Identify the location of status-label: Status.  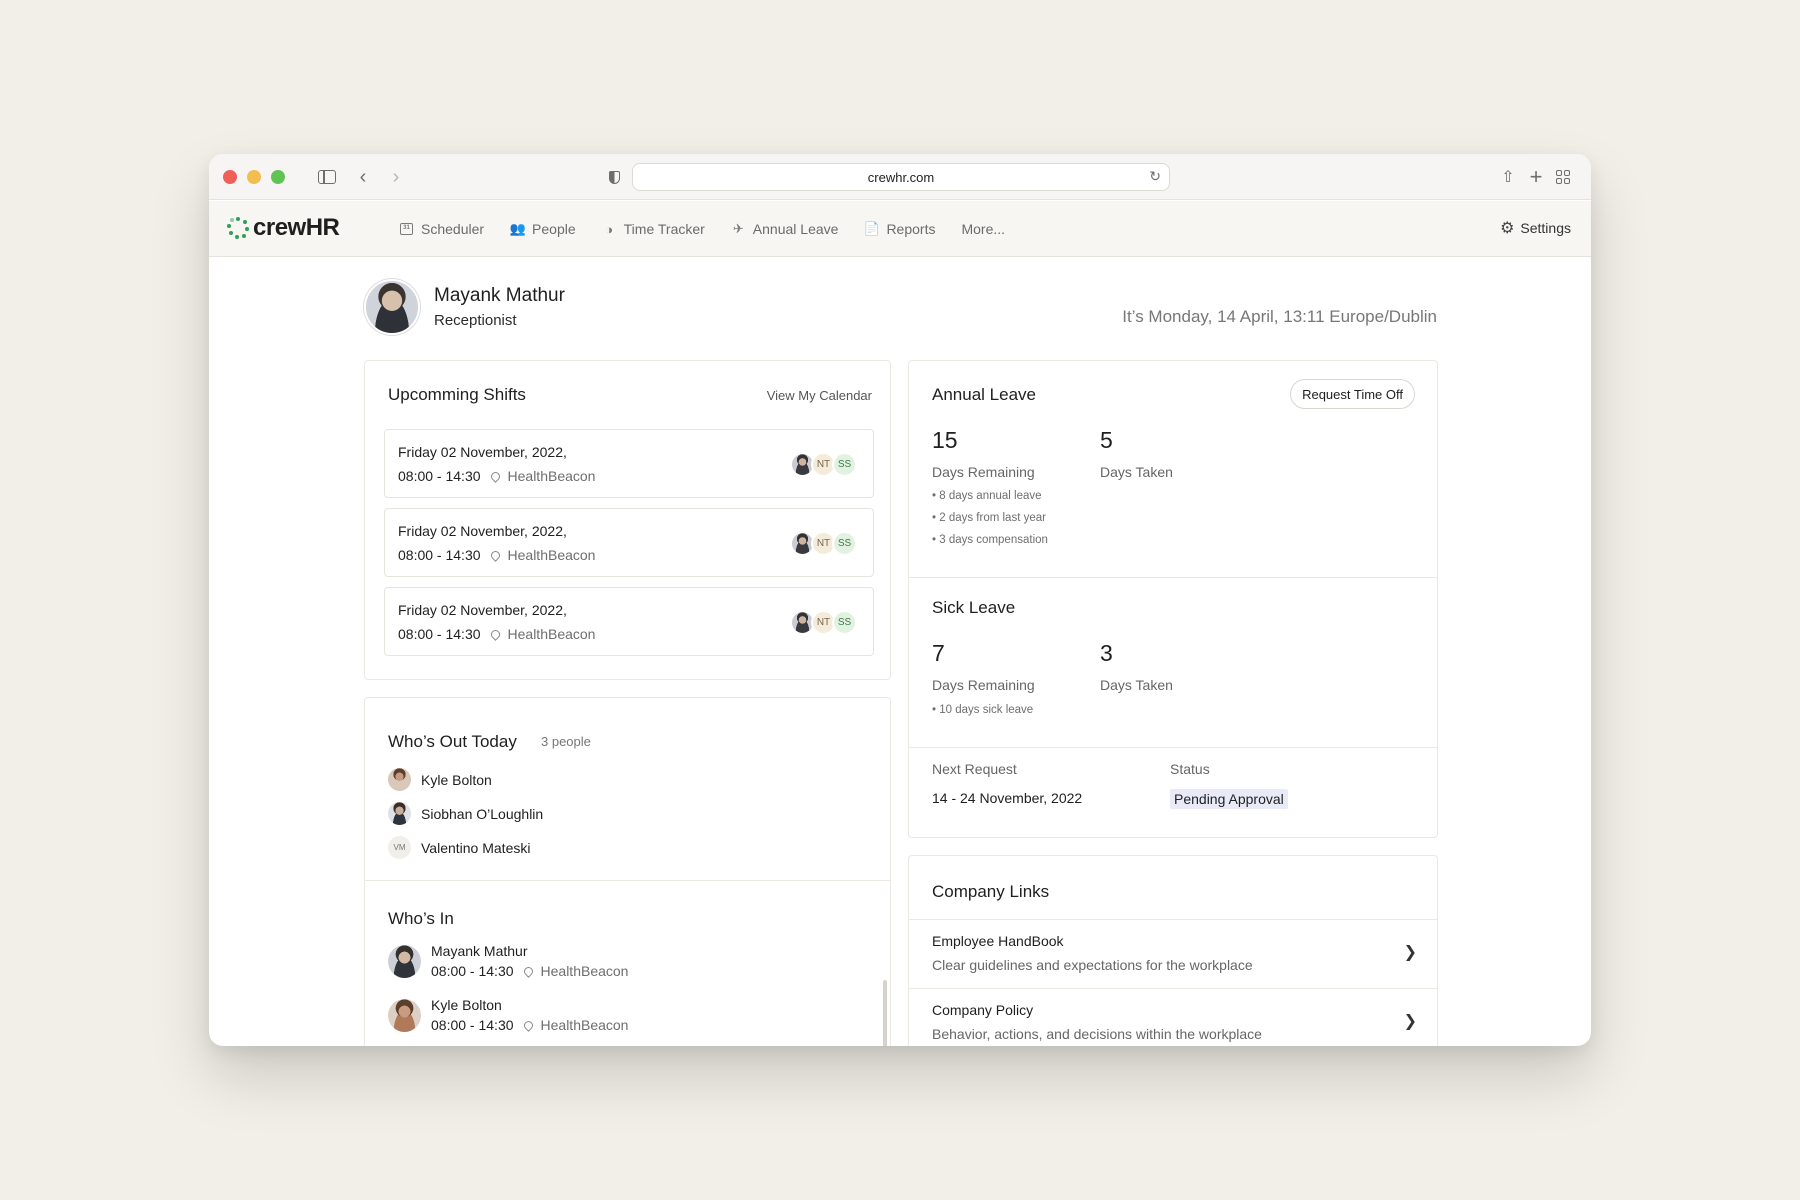
(1190, 769).